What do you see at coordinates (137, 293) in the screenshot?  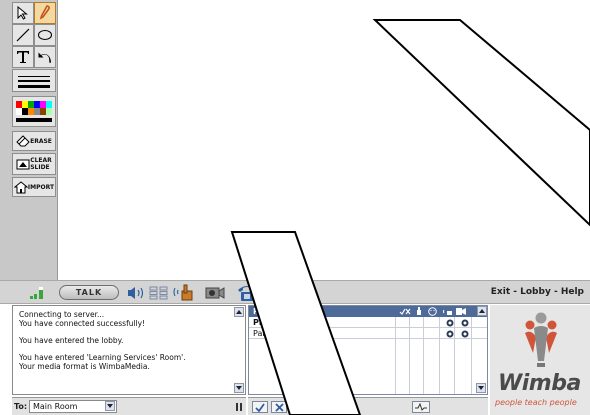 I see `speaker-volume-icon` at bounding box center [137, 293].